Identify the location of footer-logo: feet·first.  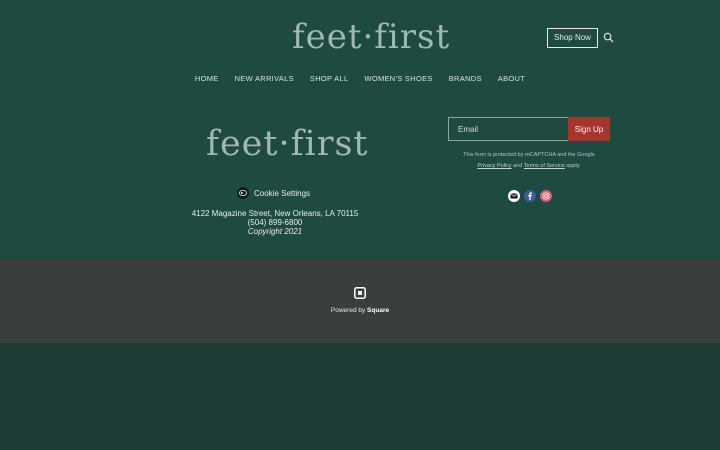
(287, 144).